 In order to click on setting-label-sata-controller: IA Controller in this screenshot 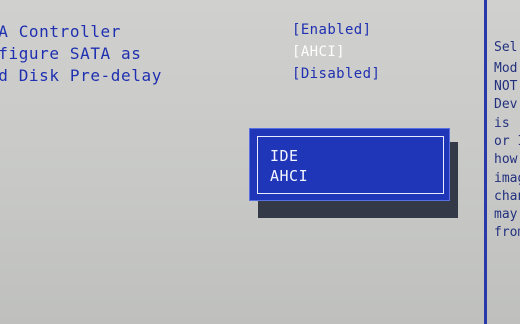, I will do `click(60, 31)`.